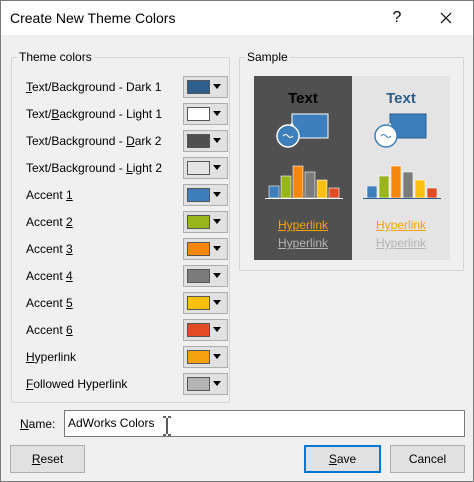  Describe the element at coordinates (400, 130) in the screenshot. I see `sample-light-shapes-icon` at that location.